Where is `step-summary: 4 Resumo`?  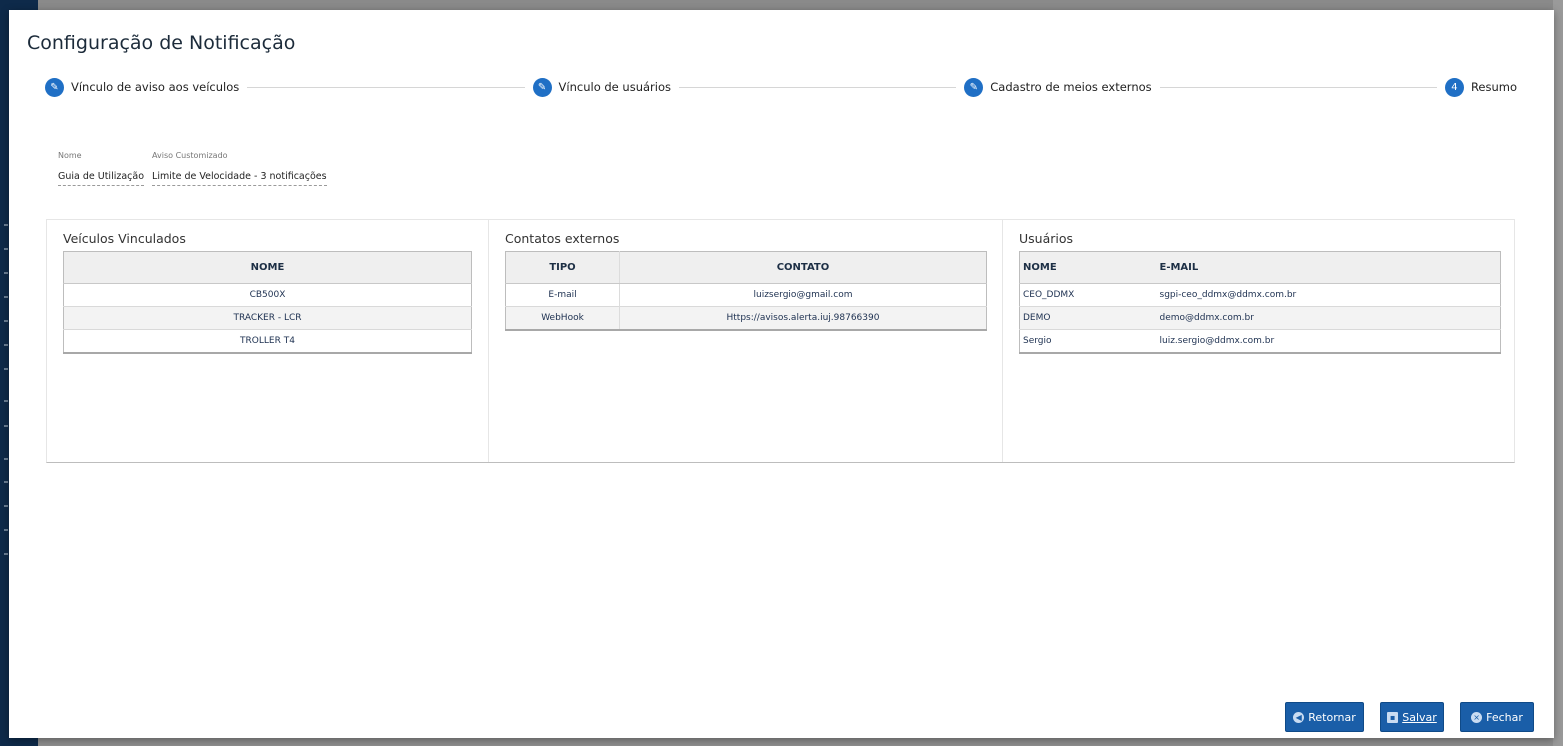 step-summary: 4 Resumo is located at coordinates (1481, 87).